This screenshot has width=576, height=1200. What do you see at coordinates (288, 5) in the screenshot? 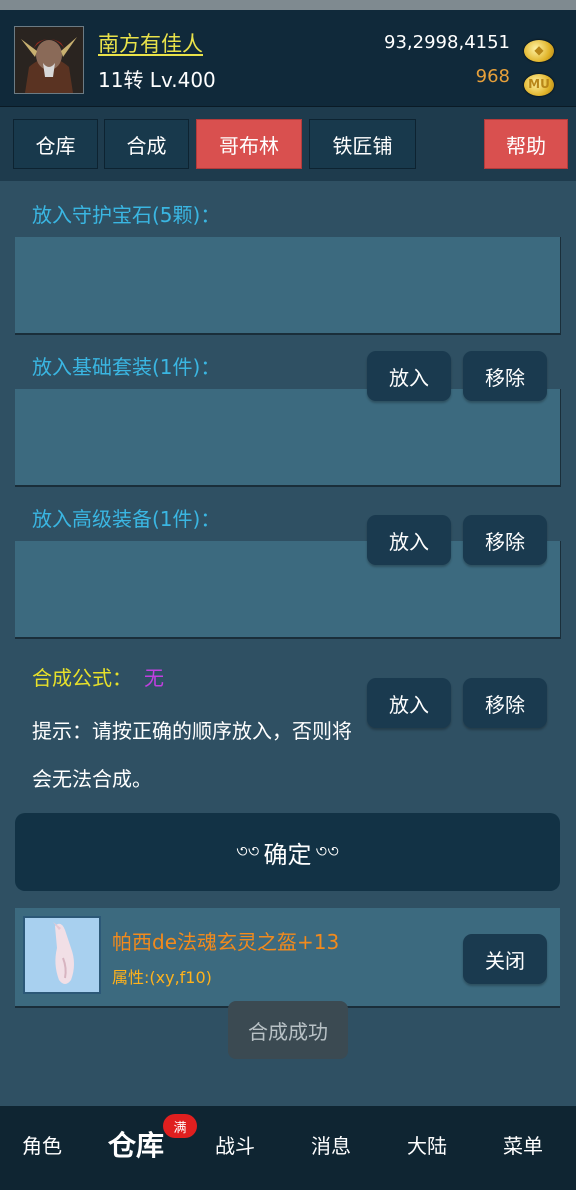
I see `status-strip` at bounding box center [288, 5].